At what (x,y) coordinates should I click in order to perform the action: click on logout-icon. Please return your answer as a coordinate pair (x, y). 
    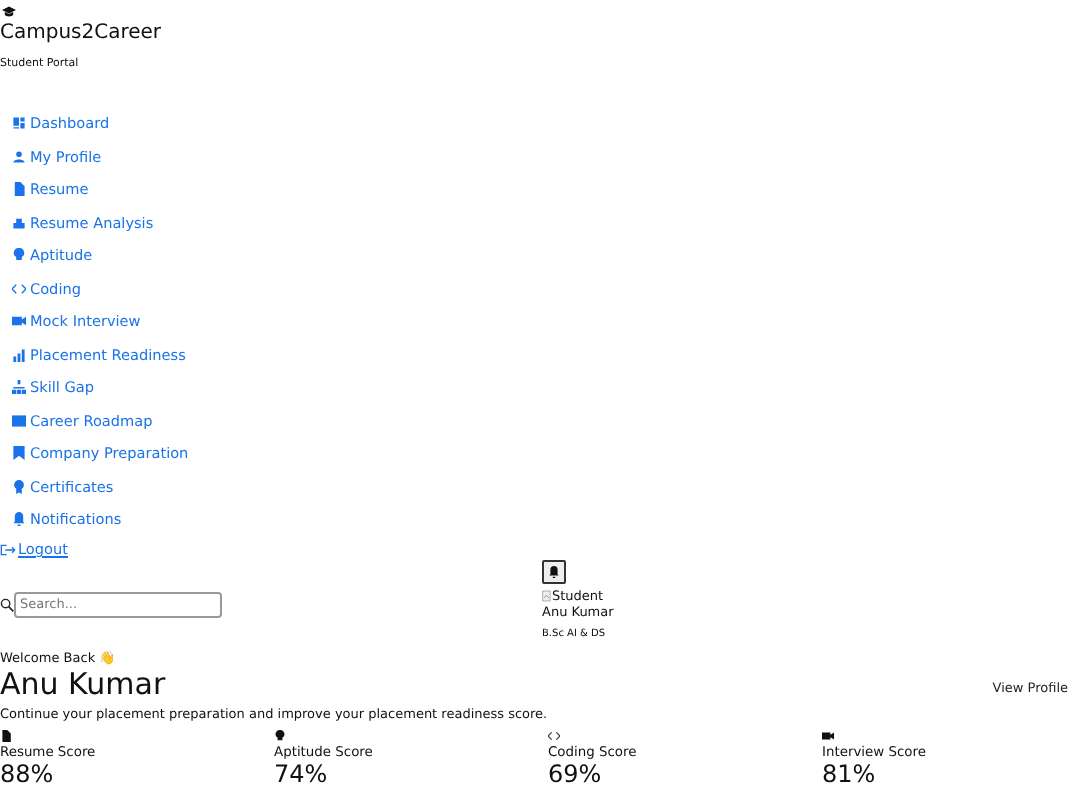
    Looking at the image, I should click on (8, 549).